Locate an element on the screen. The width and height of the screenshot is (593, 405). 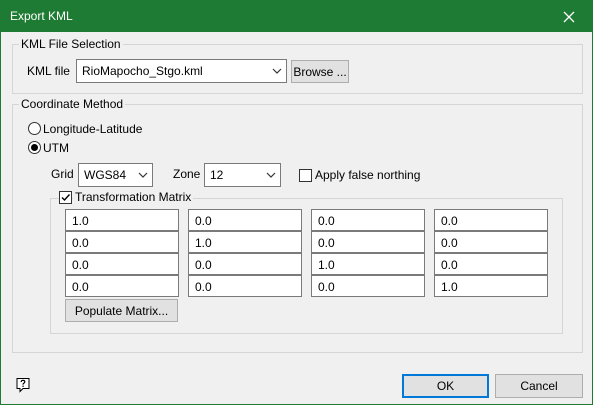
window-title: Export KML is located at coordinates (41, 16).